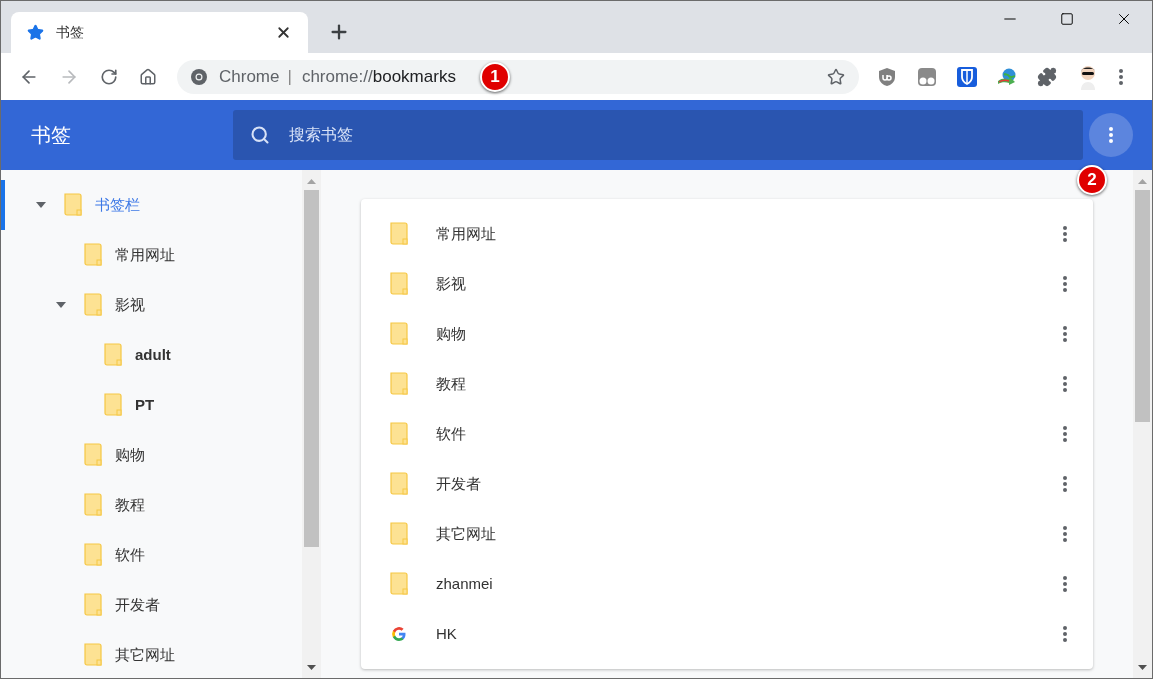 The height and width of the screenshot is (679, 1153). Describe the element at coordinates (151, 455) in the screenshot. I see `tree-item: 购物` at that location.